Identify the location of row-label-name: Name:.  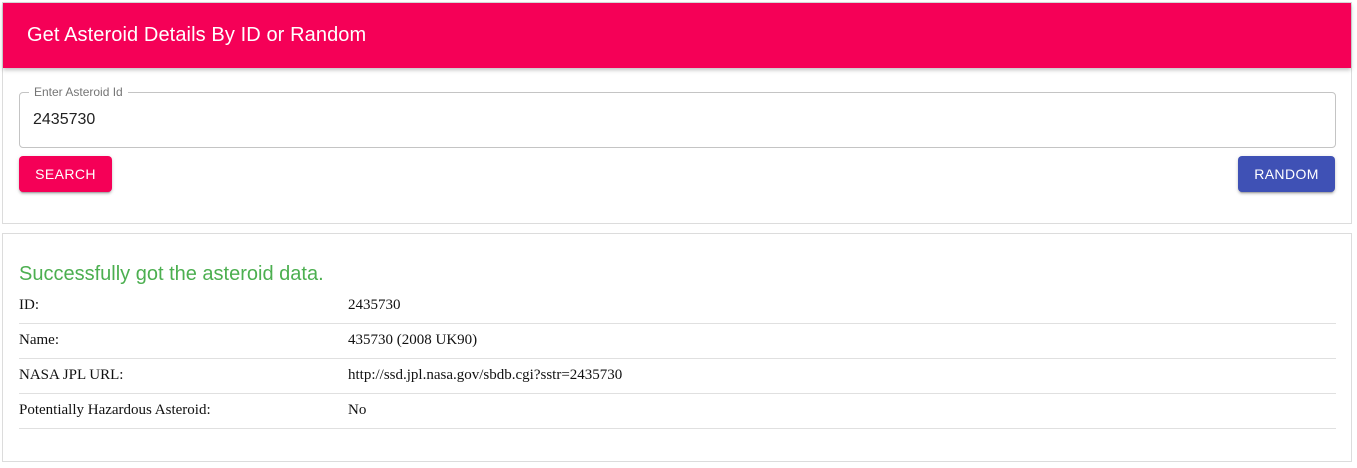
(183, 341).